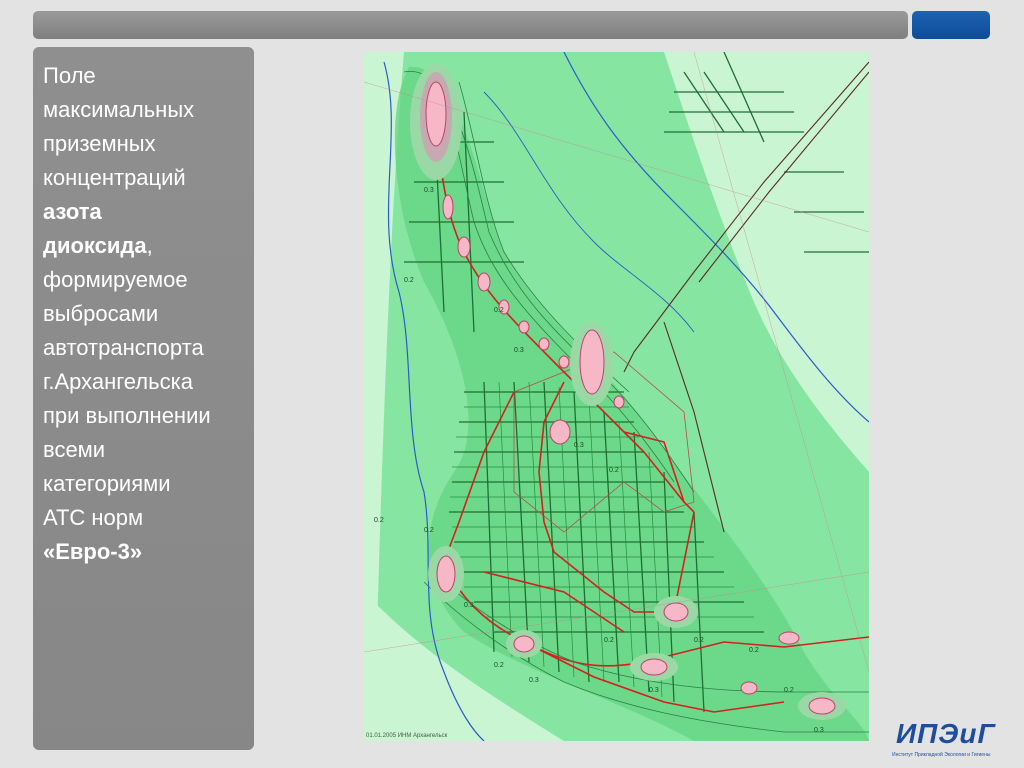 The image size is (1024, 768). I want to click on desc-line: максимальных, so click(119, 109).